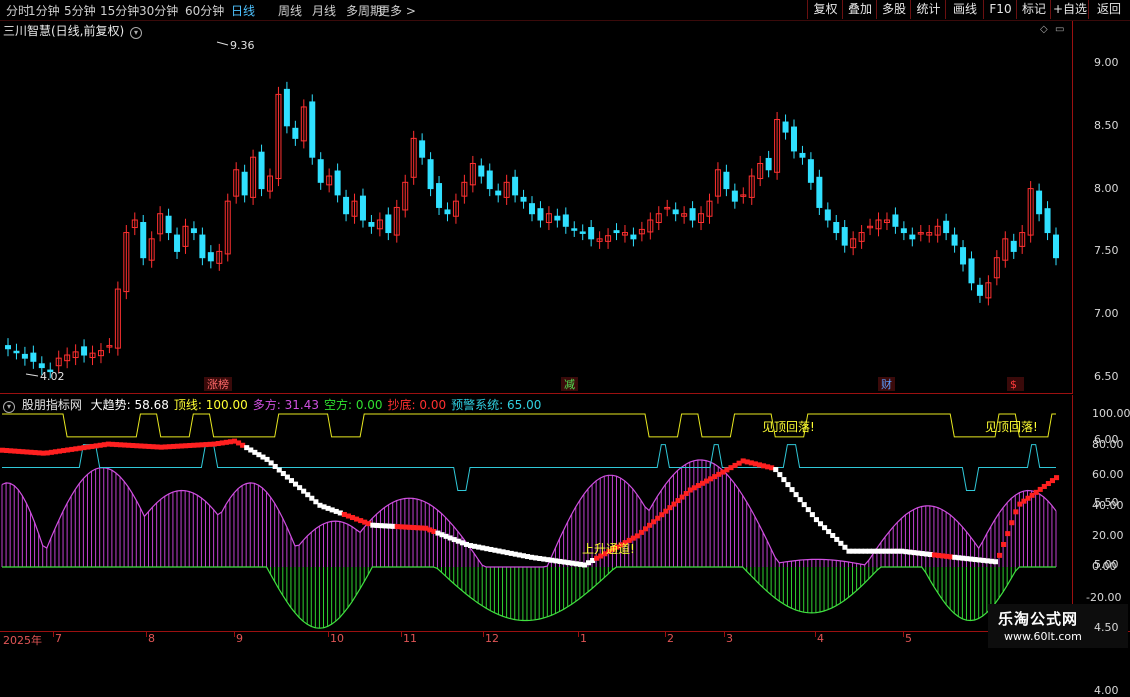 The height and width of the screenshot is (697, 1130). I want to click on signal-text: 见顶回落!, so click(1011, 427).